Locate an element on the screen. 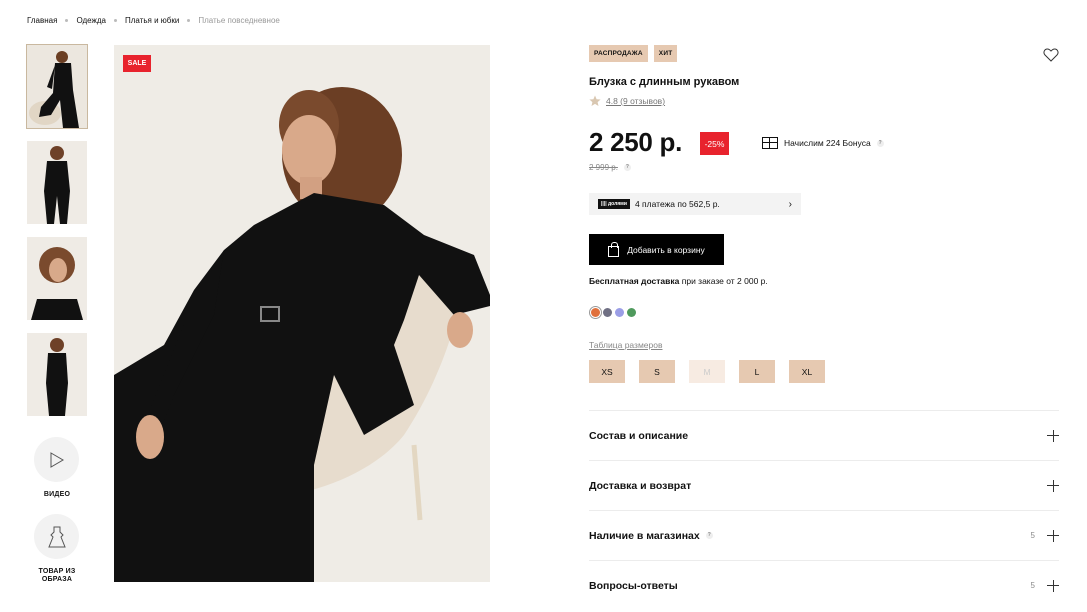 The height and width of the screenshot is (612, 1087). color-swatch-gray is located at coordinates (607, 312).